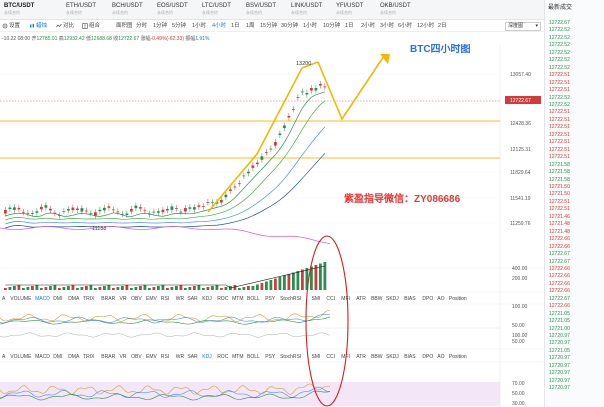 The height and width of the screenshot is (407, 604). I want to click on chart-type-button: 面积图, so click(124, 26).